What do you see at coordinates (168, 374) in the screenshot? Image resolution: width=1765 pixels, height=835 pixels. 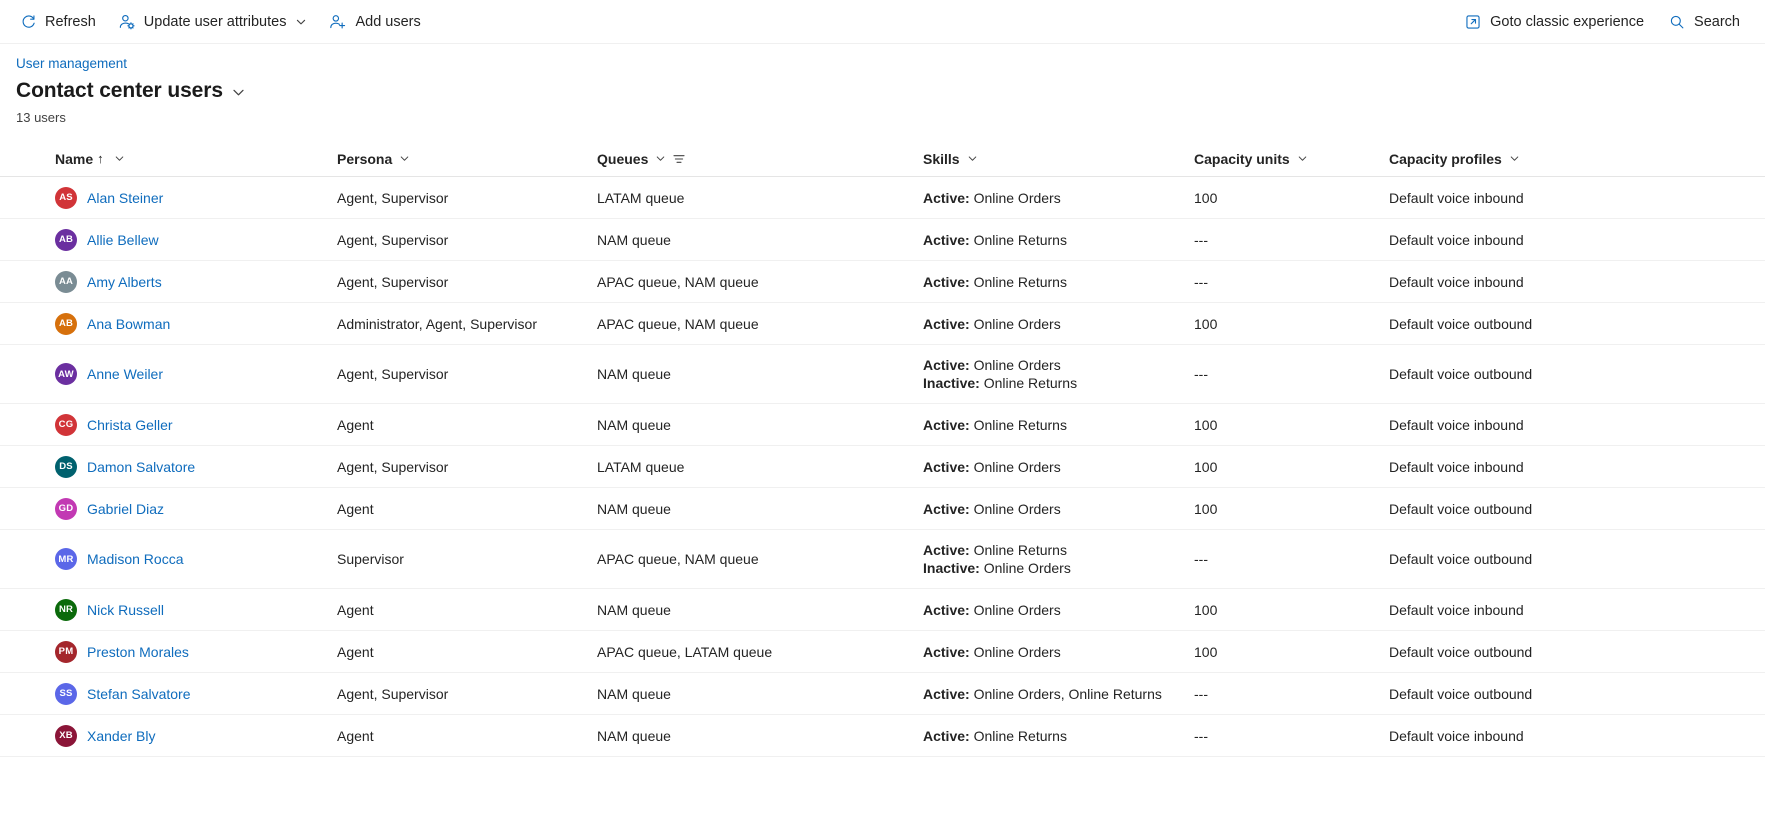 I see `cell-name: AW Anne Weiler` at bounding box center [168, 374].